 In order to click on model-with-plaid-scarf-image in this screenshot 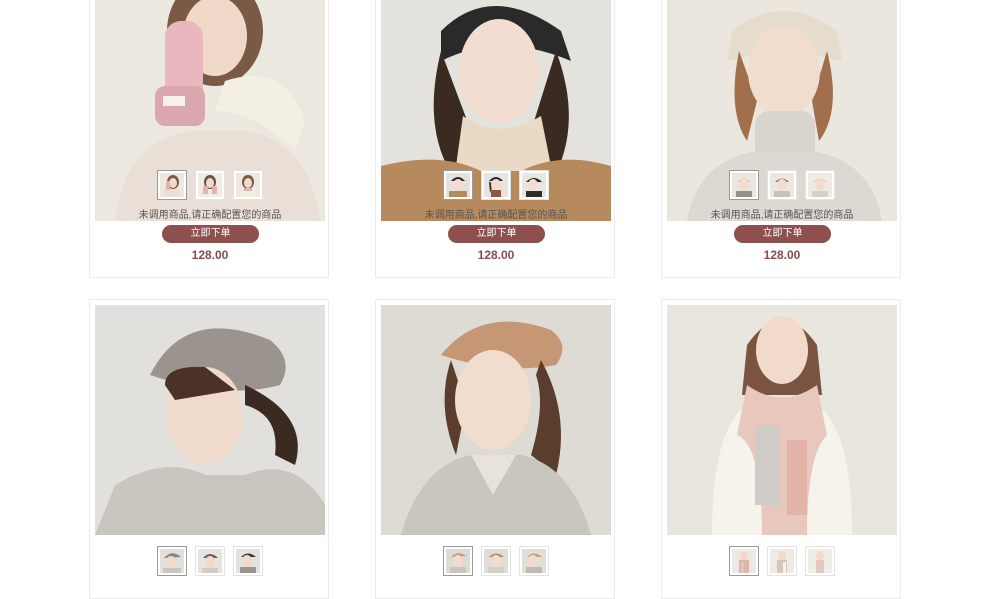, I will do `click(782, 420)`.